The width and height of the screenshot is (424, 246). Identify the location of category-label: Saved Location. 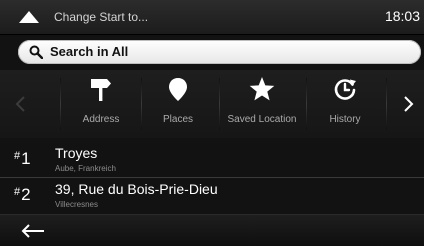
(262, 119).